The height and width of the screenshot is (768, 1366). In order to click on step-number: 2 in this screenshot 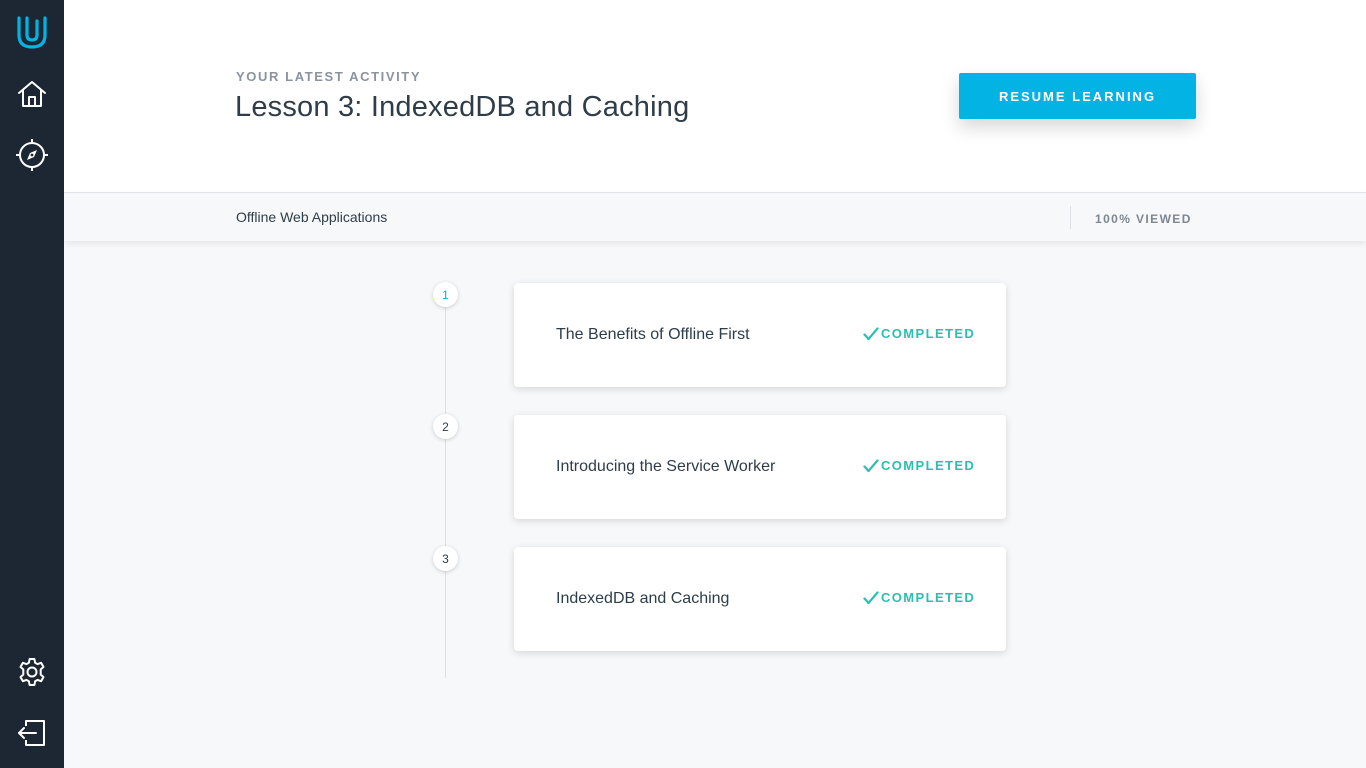, I will do `click(445, 426)`.